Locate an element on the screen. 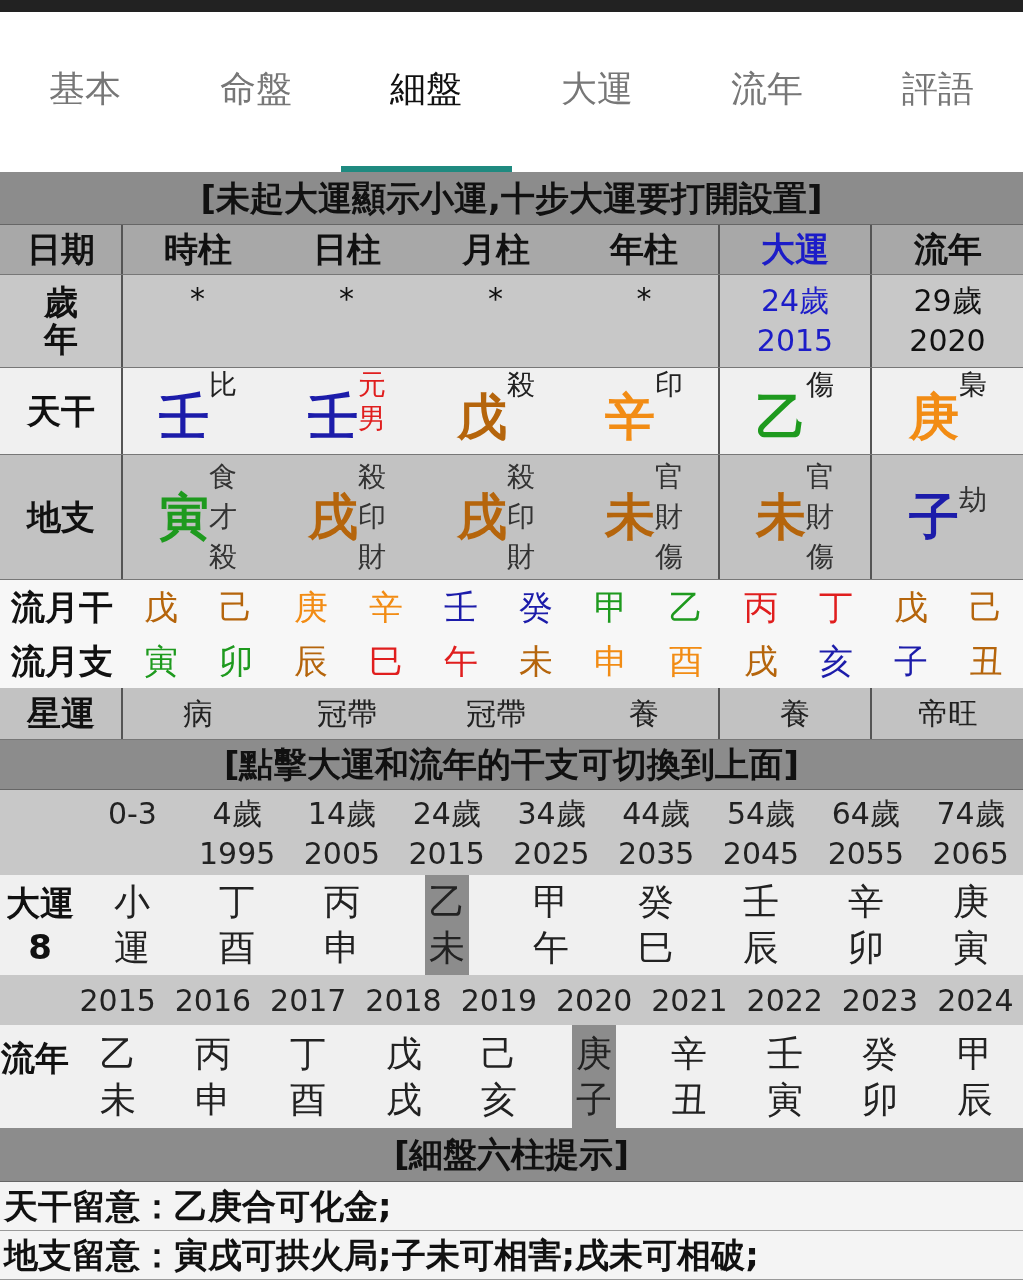 The width and height of the screenshot is (1023, 1280). star-text: 帝旺 is located at coordinates (947, 714).